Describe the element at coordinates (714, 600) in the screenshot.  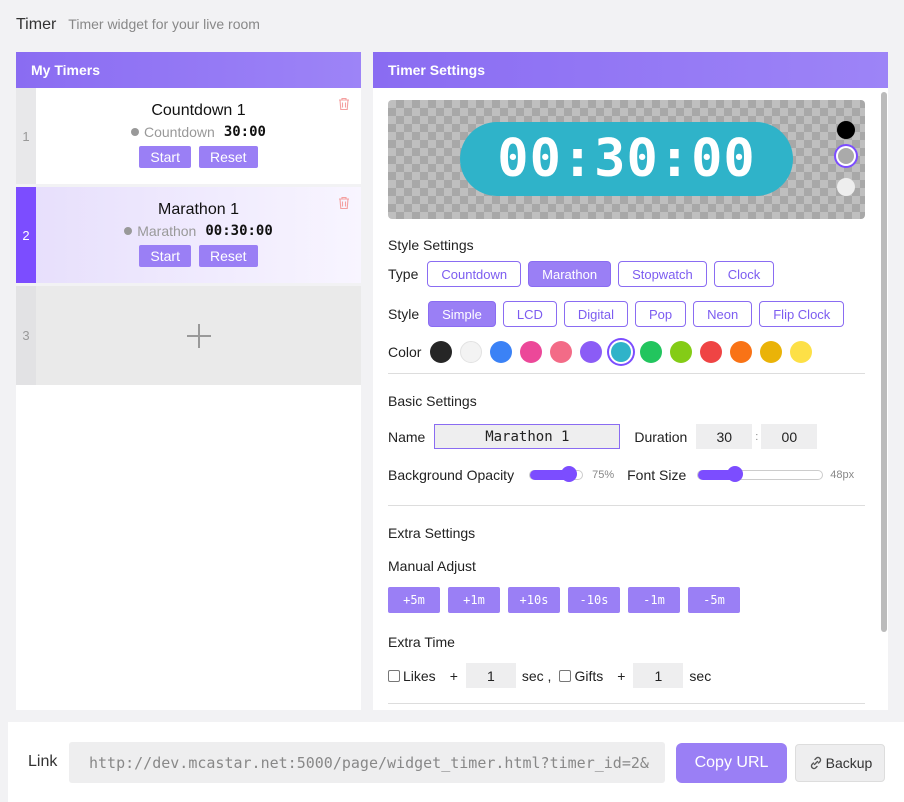
I see `adjust-minus-5m-button: -5m` at that location.